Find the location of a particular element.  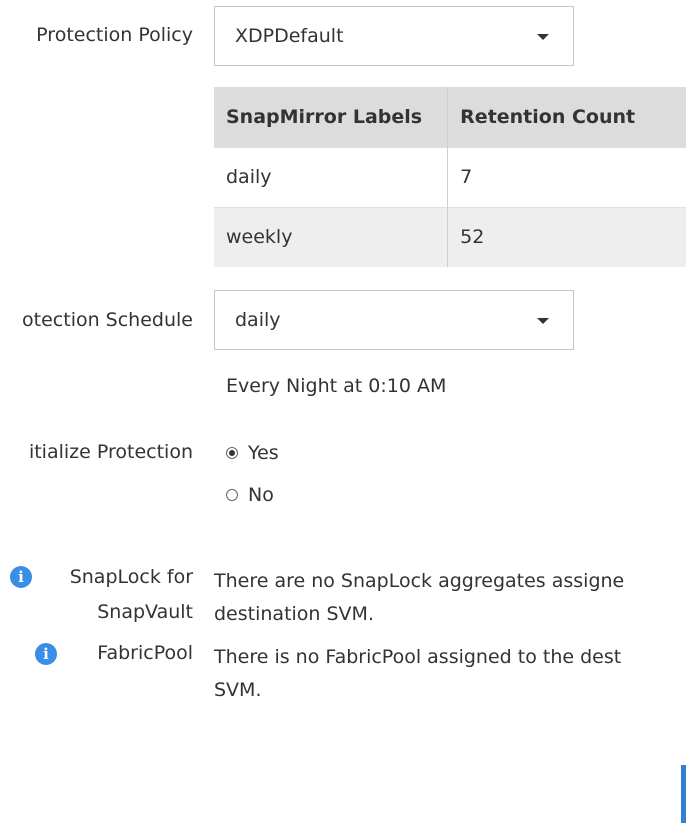

fabricpool-label: FabricPool is located at coordinates (145, 653).